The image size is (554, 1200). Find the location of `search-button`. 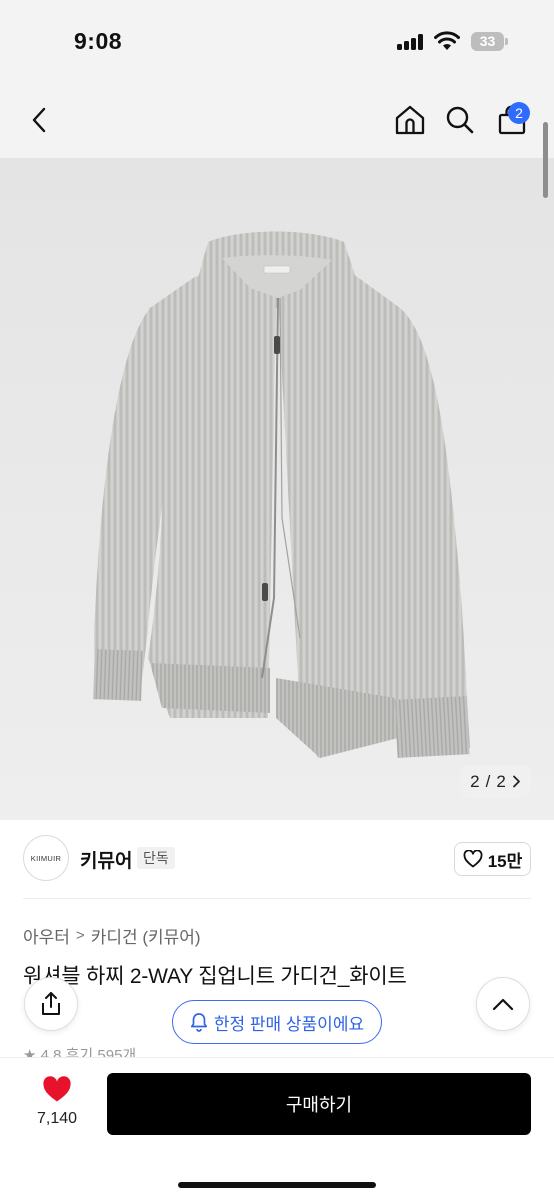

search-button is located at coordinates (460, 120).